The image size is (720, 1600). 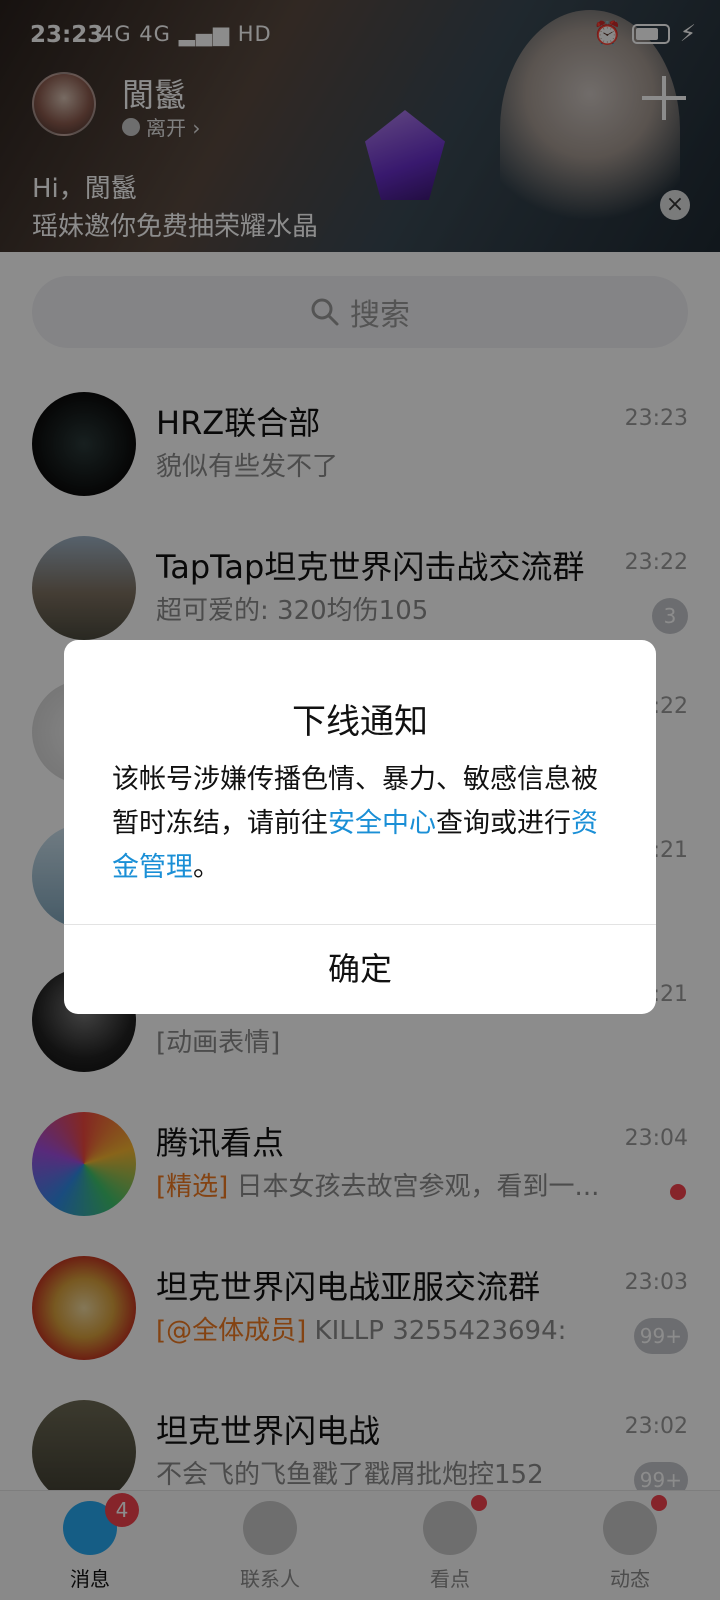 I want to click on dialog-text: 查询或进行, so click(x=503, y=823).